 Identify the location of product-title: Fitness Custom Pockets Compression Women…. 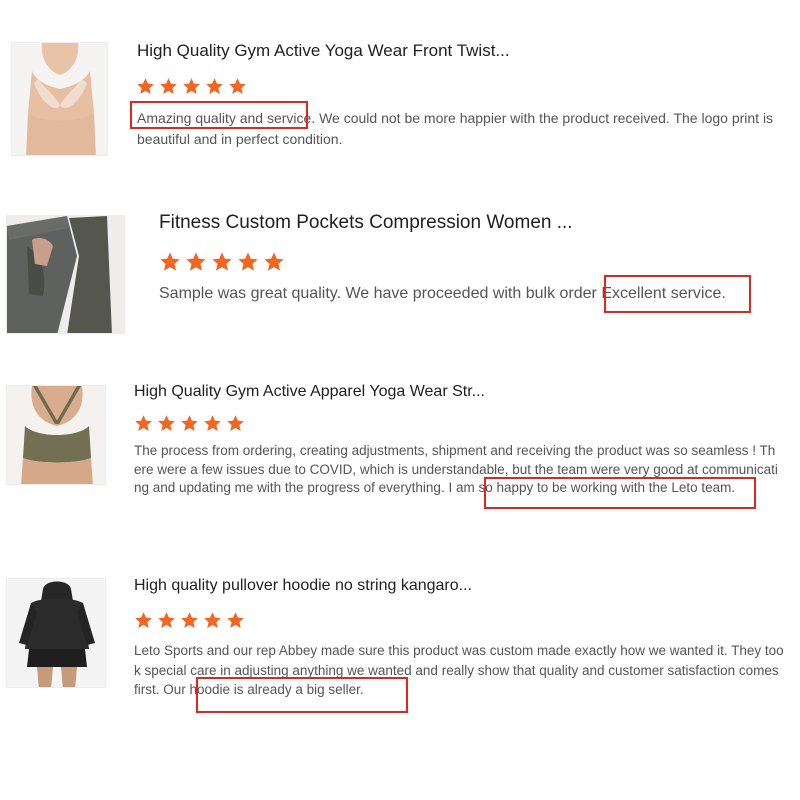
(366, 223).